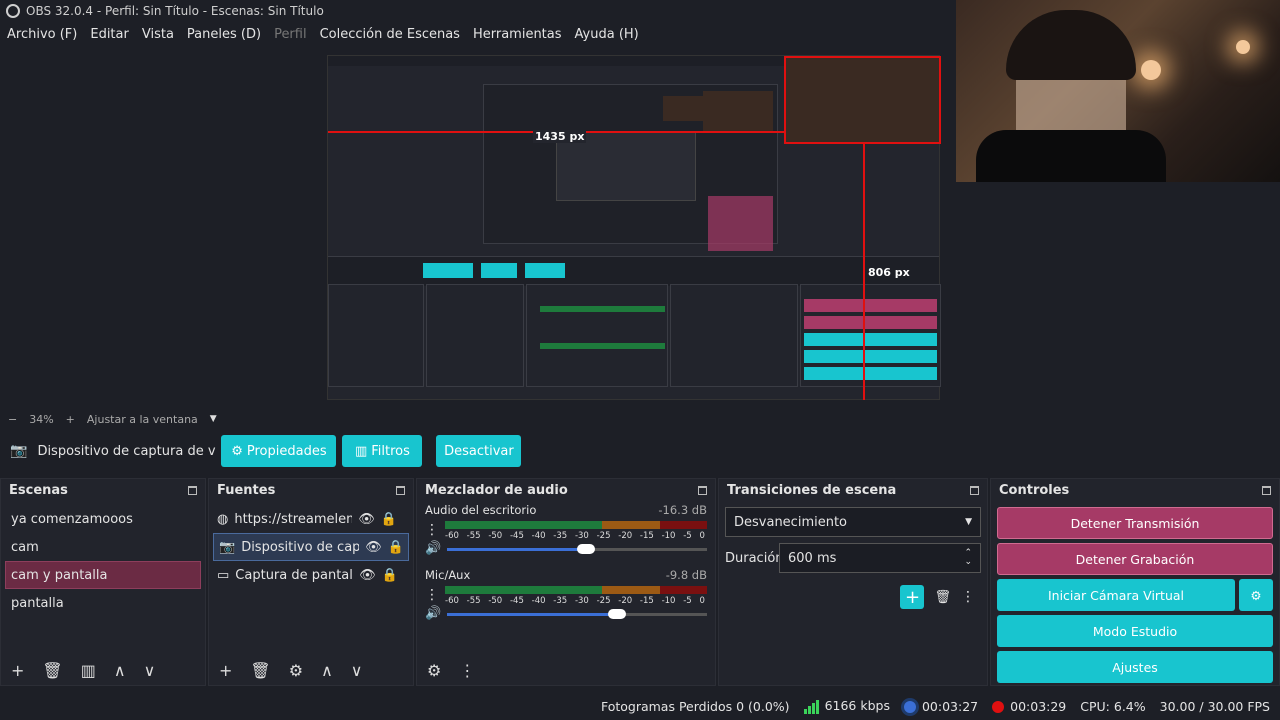  I want to click on sources-toolbar: + 🗑 ⚙ ∧ ∨, so click(311, 670).